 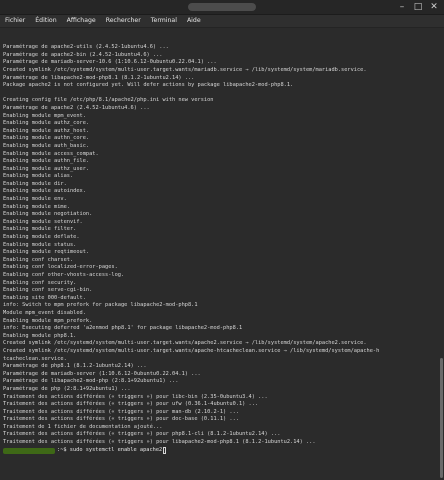 What do you see at coordinates (46, 168) in the screenshot?
I see `terminal-line: Enabling module authz_user.` at bounding box center [46, 168].